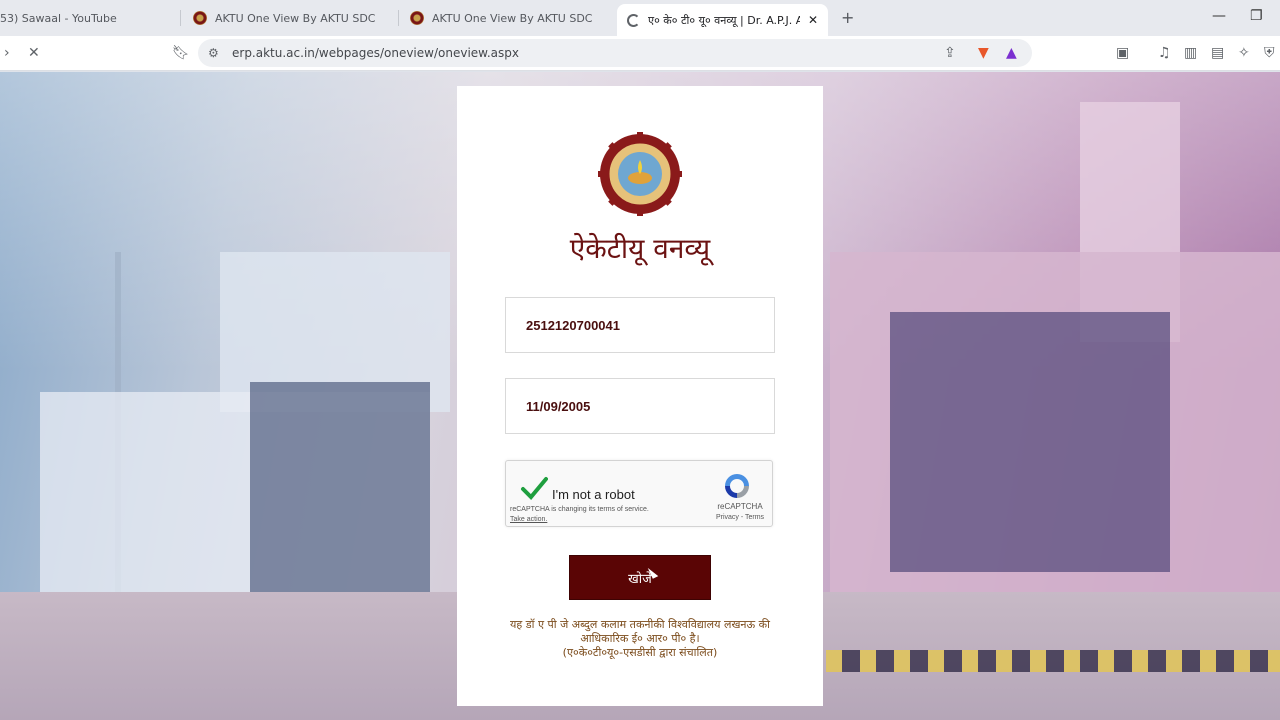  Describe the element at coordinates (950, 53) in the screenshot. I see `share-icon: ⇪` at that location.